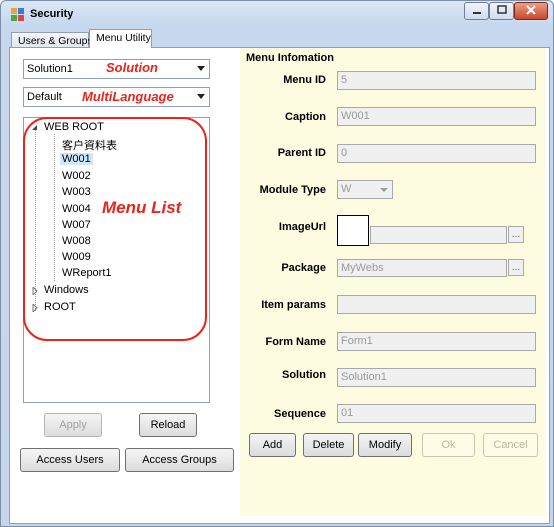 The image size is (554, 527). Describe the element at coordinates (128, 96) in the screenshot. I see `annotation-multilanguage: MultiLanguage` at that location.